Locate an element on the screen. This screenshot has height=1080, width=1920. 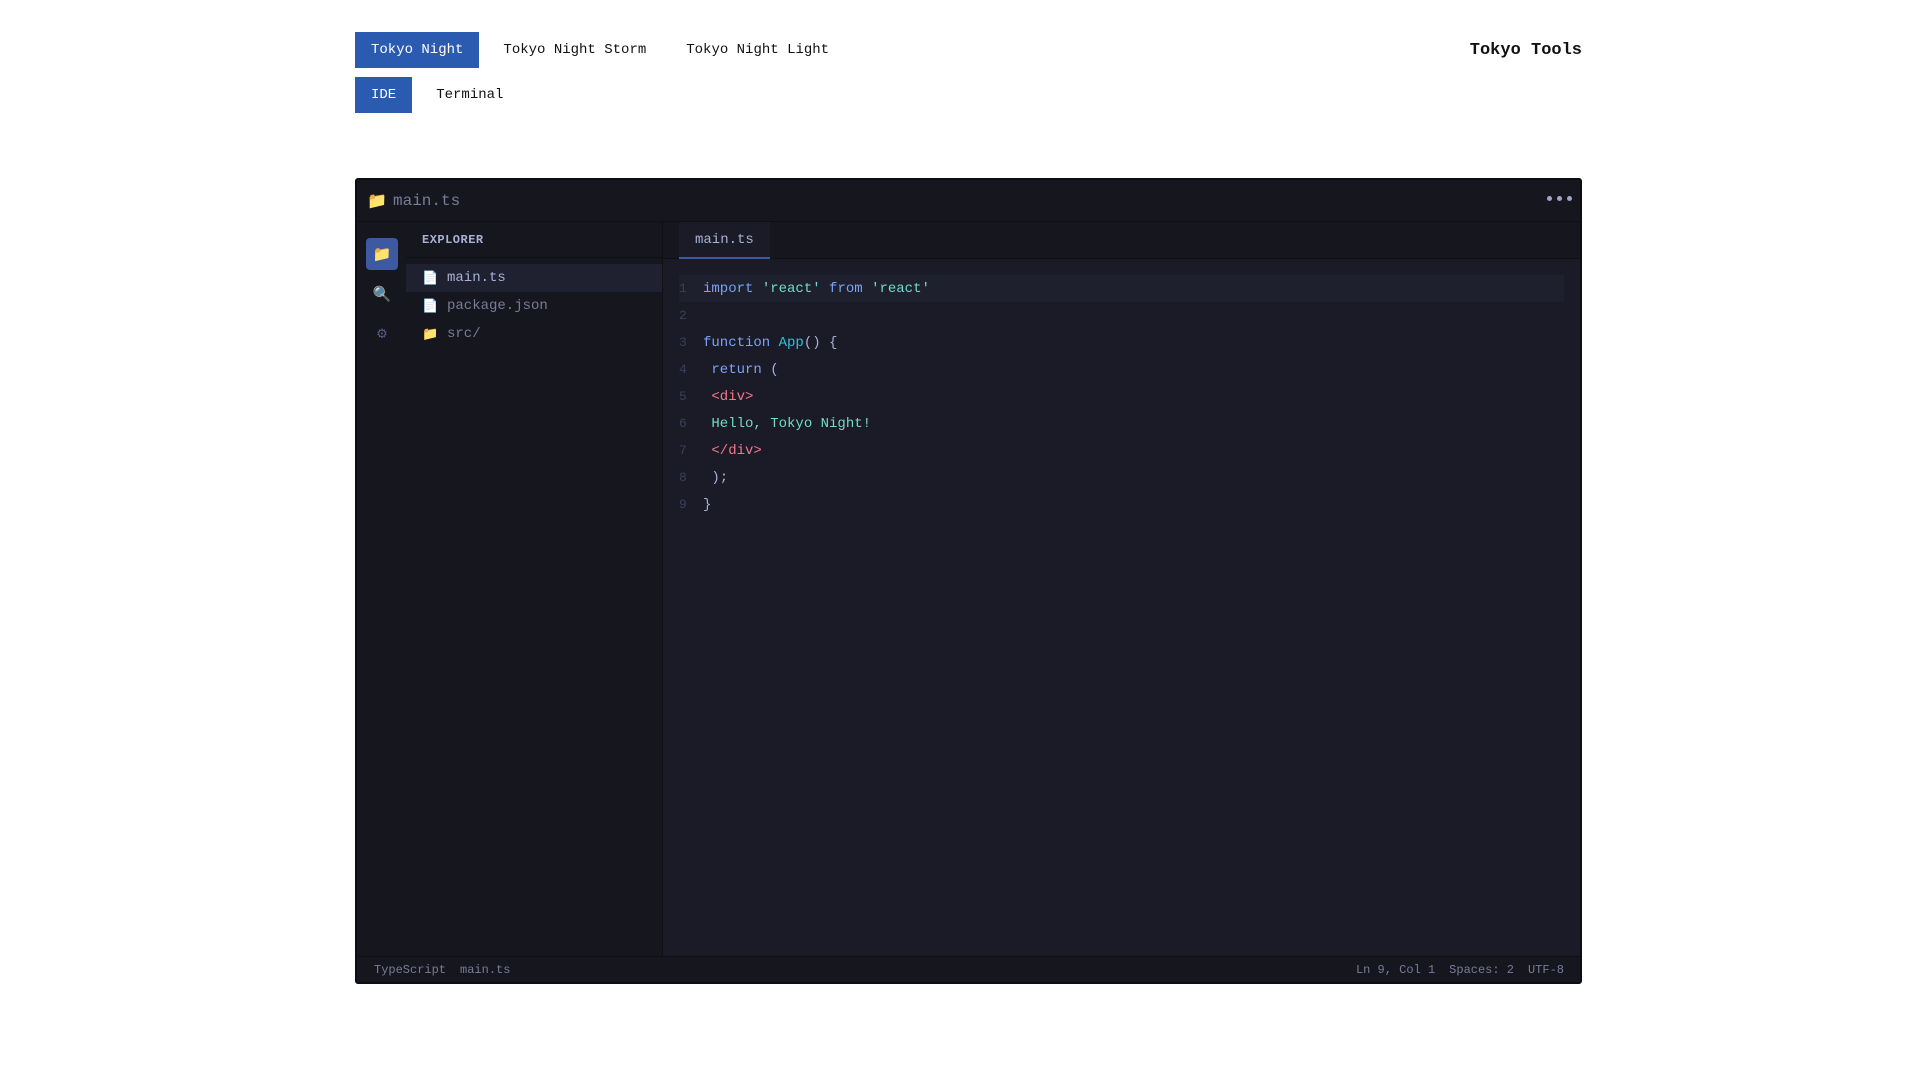
brand-title: Tokyo Tools is located at coordinates (1525, 50).